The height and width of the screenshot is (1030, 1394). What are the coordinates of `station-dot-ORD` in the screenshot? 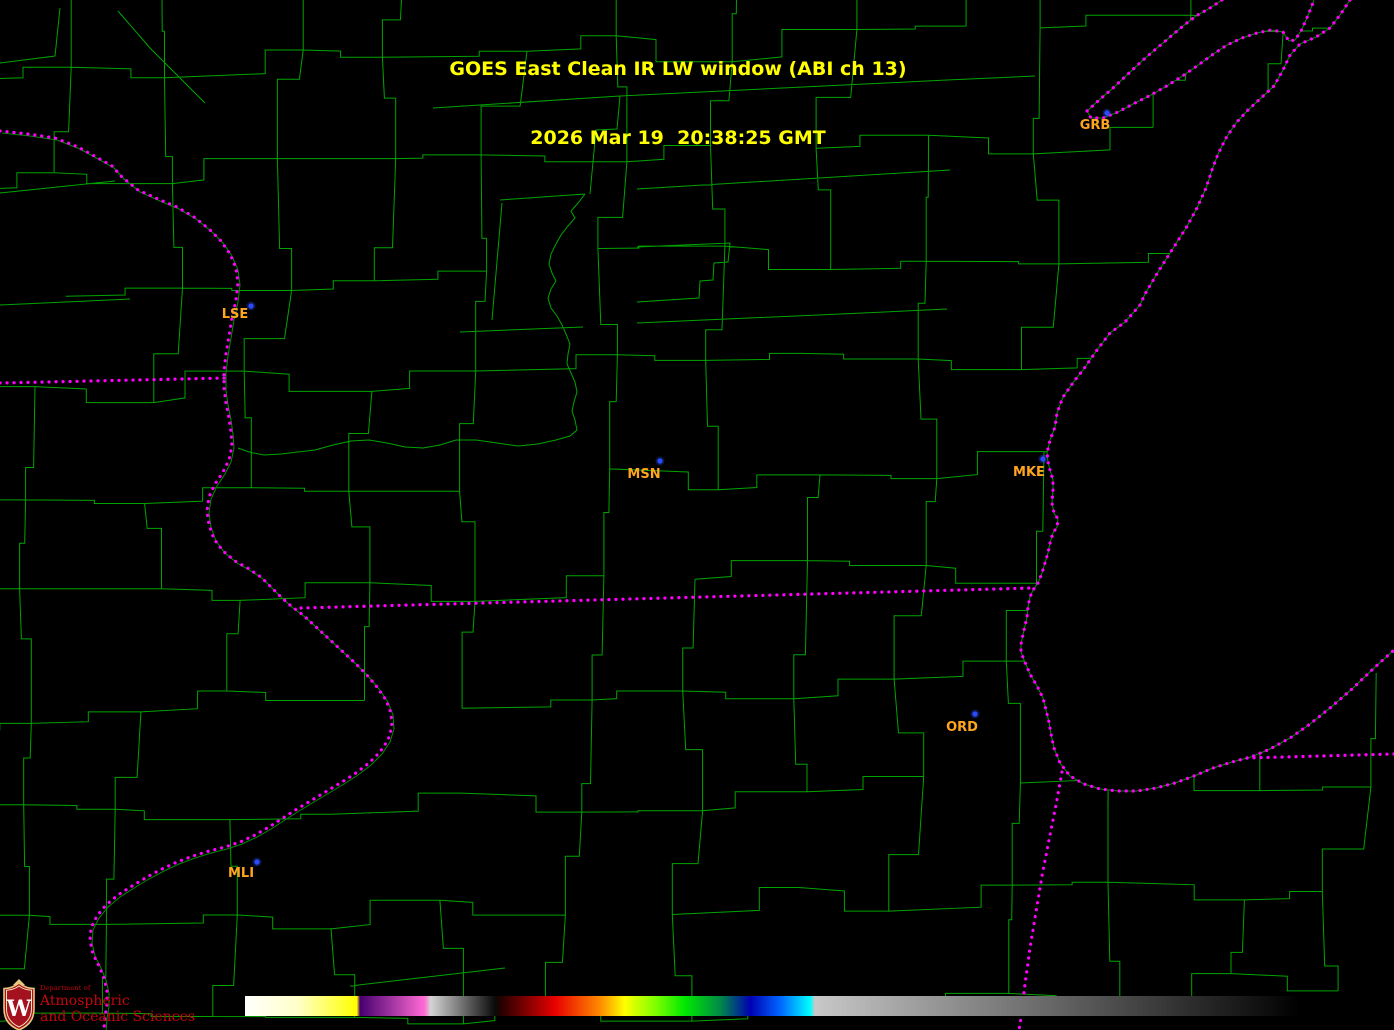 It's located at (975, 714).